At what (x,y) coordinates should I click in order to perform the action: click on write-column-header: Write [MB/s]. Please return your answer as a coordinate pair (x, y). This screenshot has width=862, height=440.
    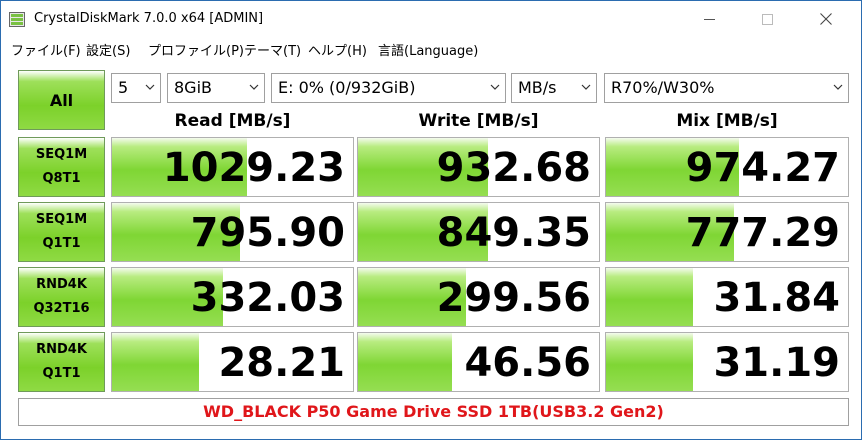
    Looking at the image, I should click on (478, 121).